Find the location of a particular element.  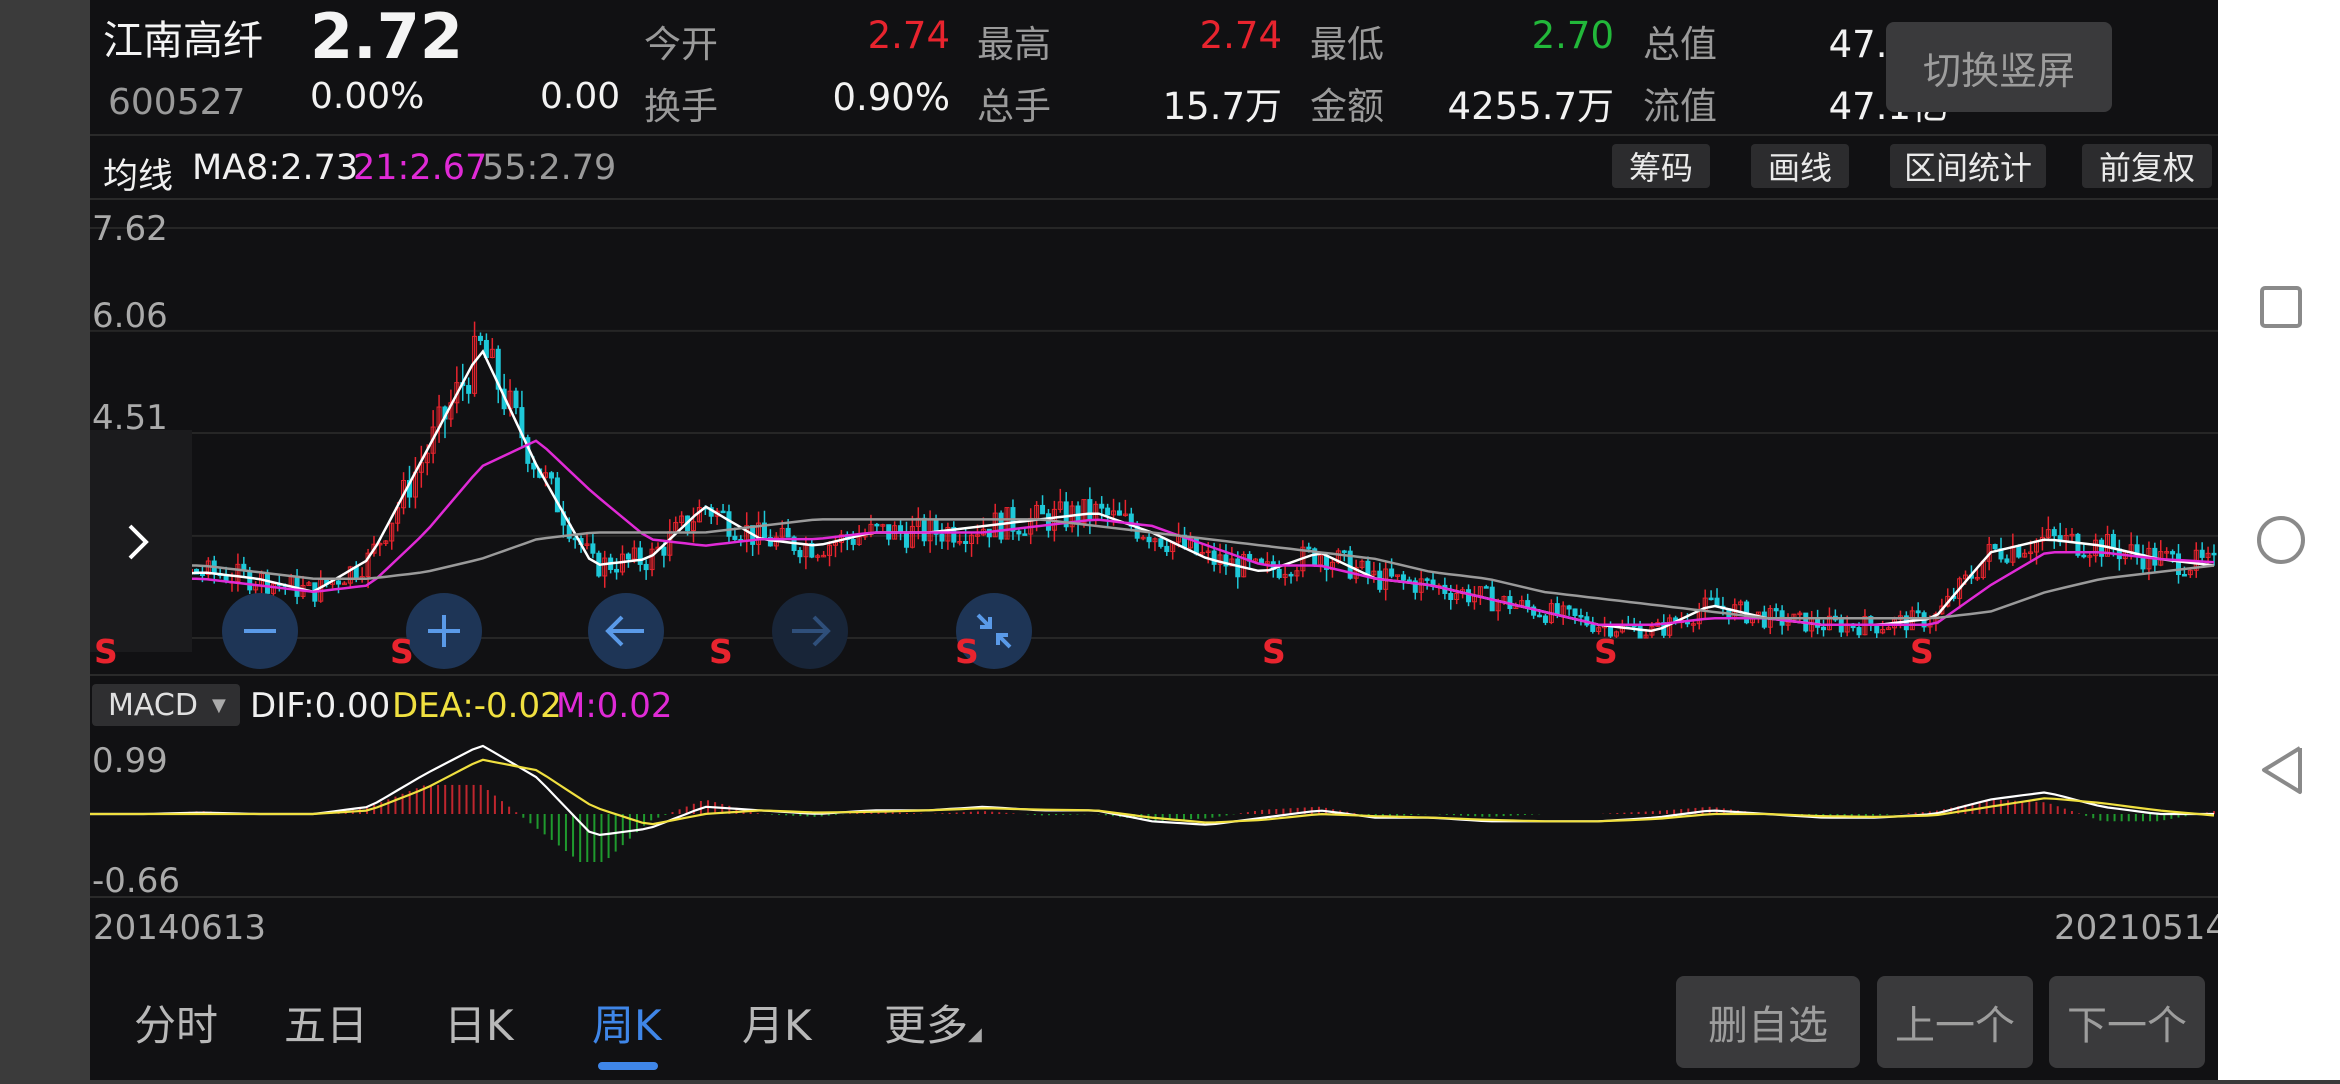

kline-divider is located at coordinates (1154, 675).